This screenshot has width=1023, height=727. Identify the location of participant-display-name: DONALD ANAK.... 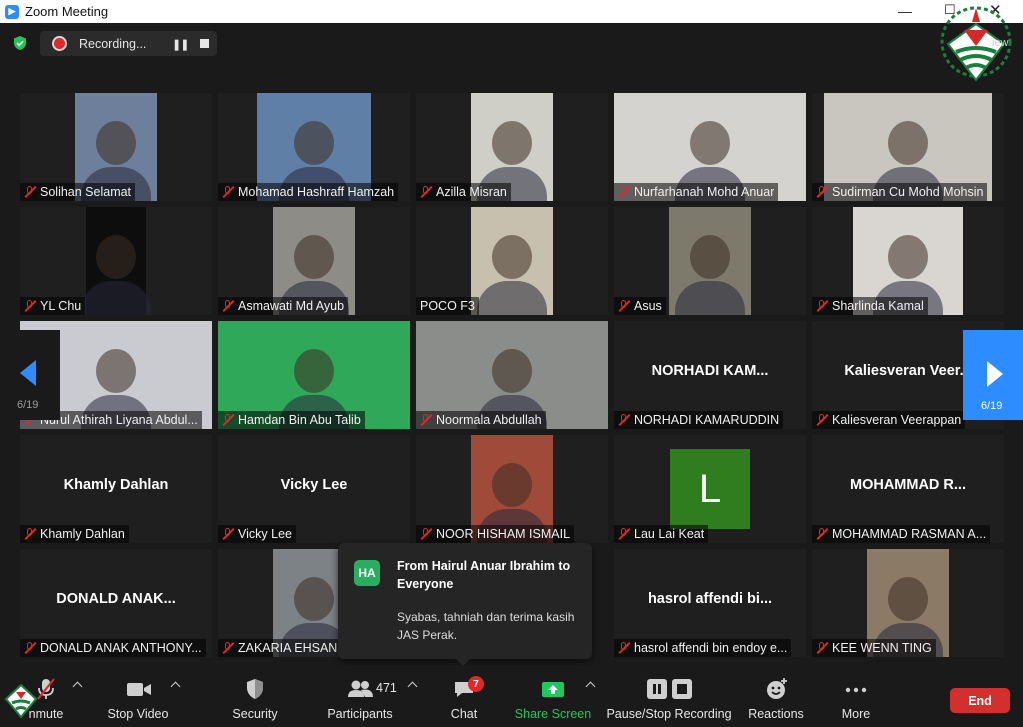
(116, 599).